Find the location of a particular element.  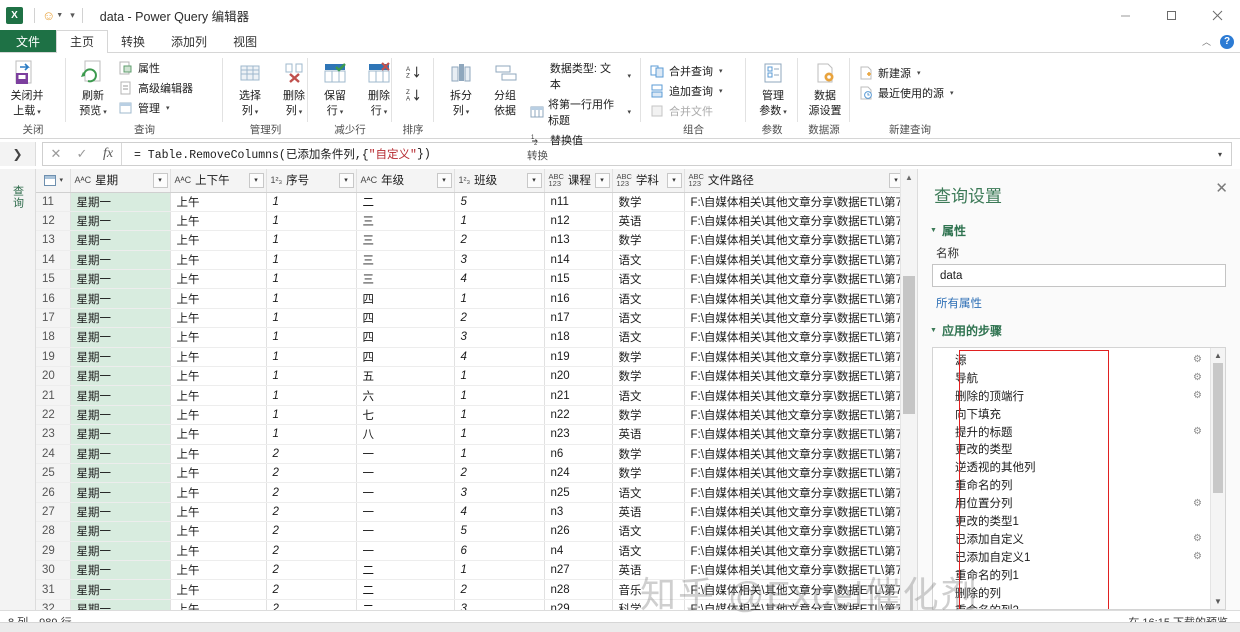

formula-confirm-icon: ✓ is located at coordinates (82, 154).